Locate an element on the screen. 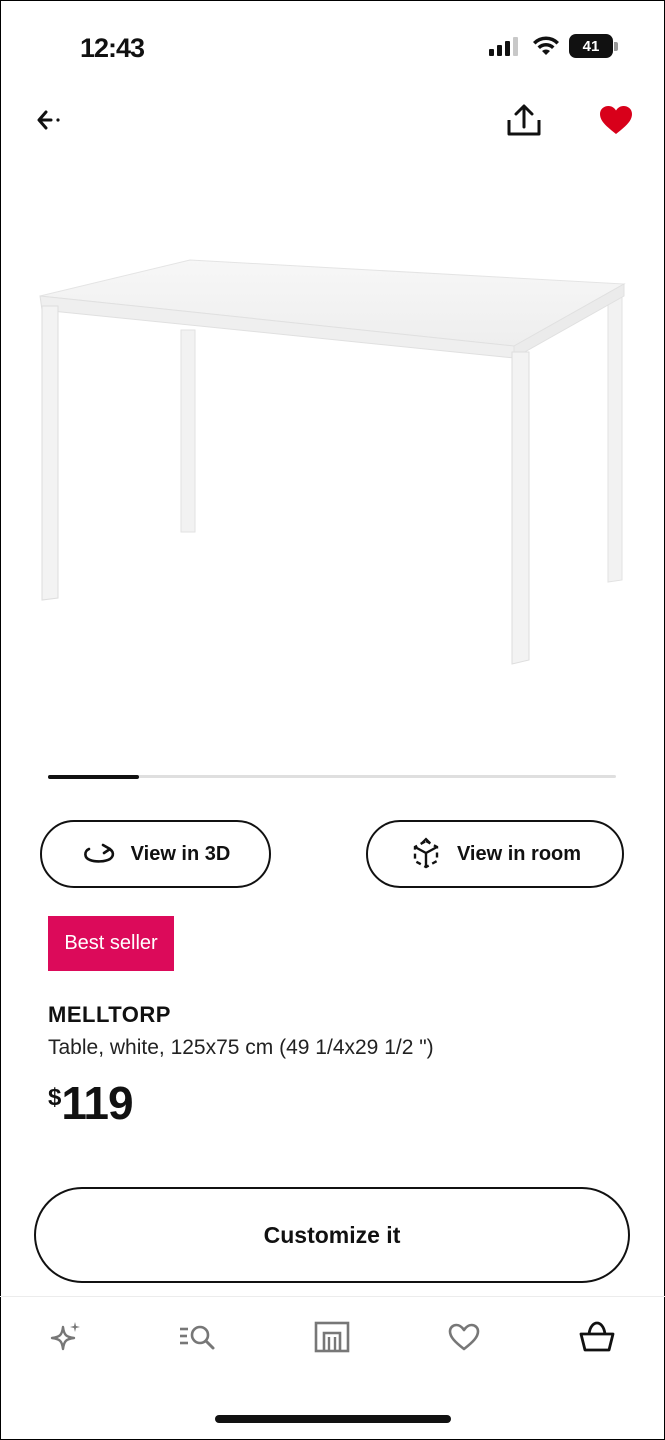 This screenshot has width=665, height=1440. status-indicators: 41 is located at coordinates (554, 46).